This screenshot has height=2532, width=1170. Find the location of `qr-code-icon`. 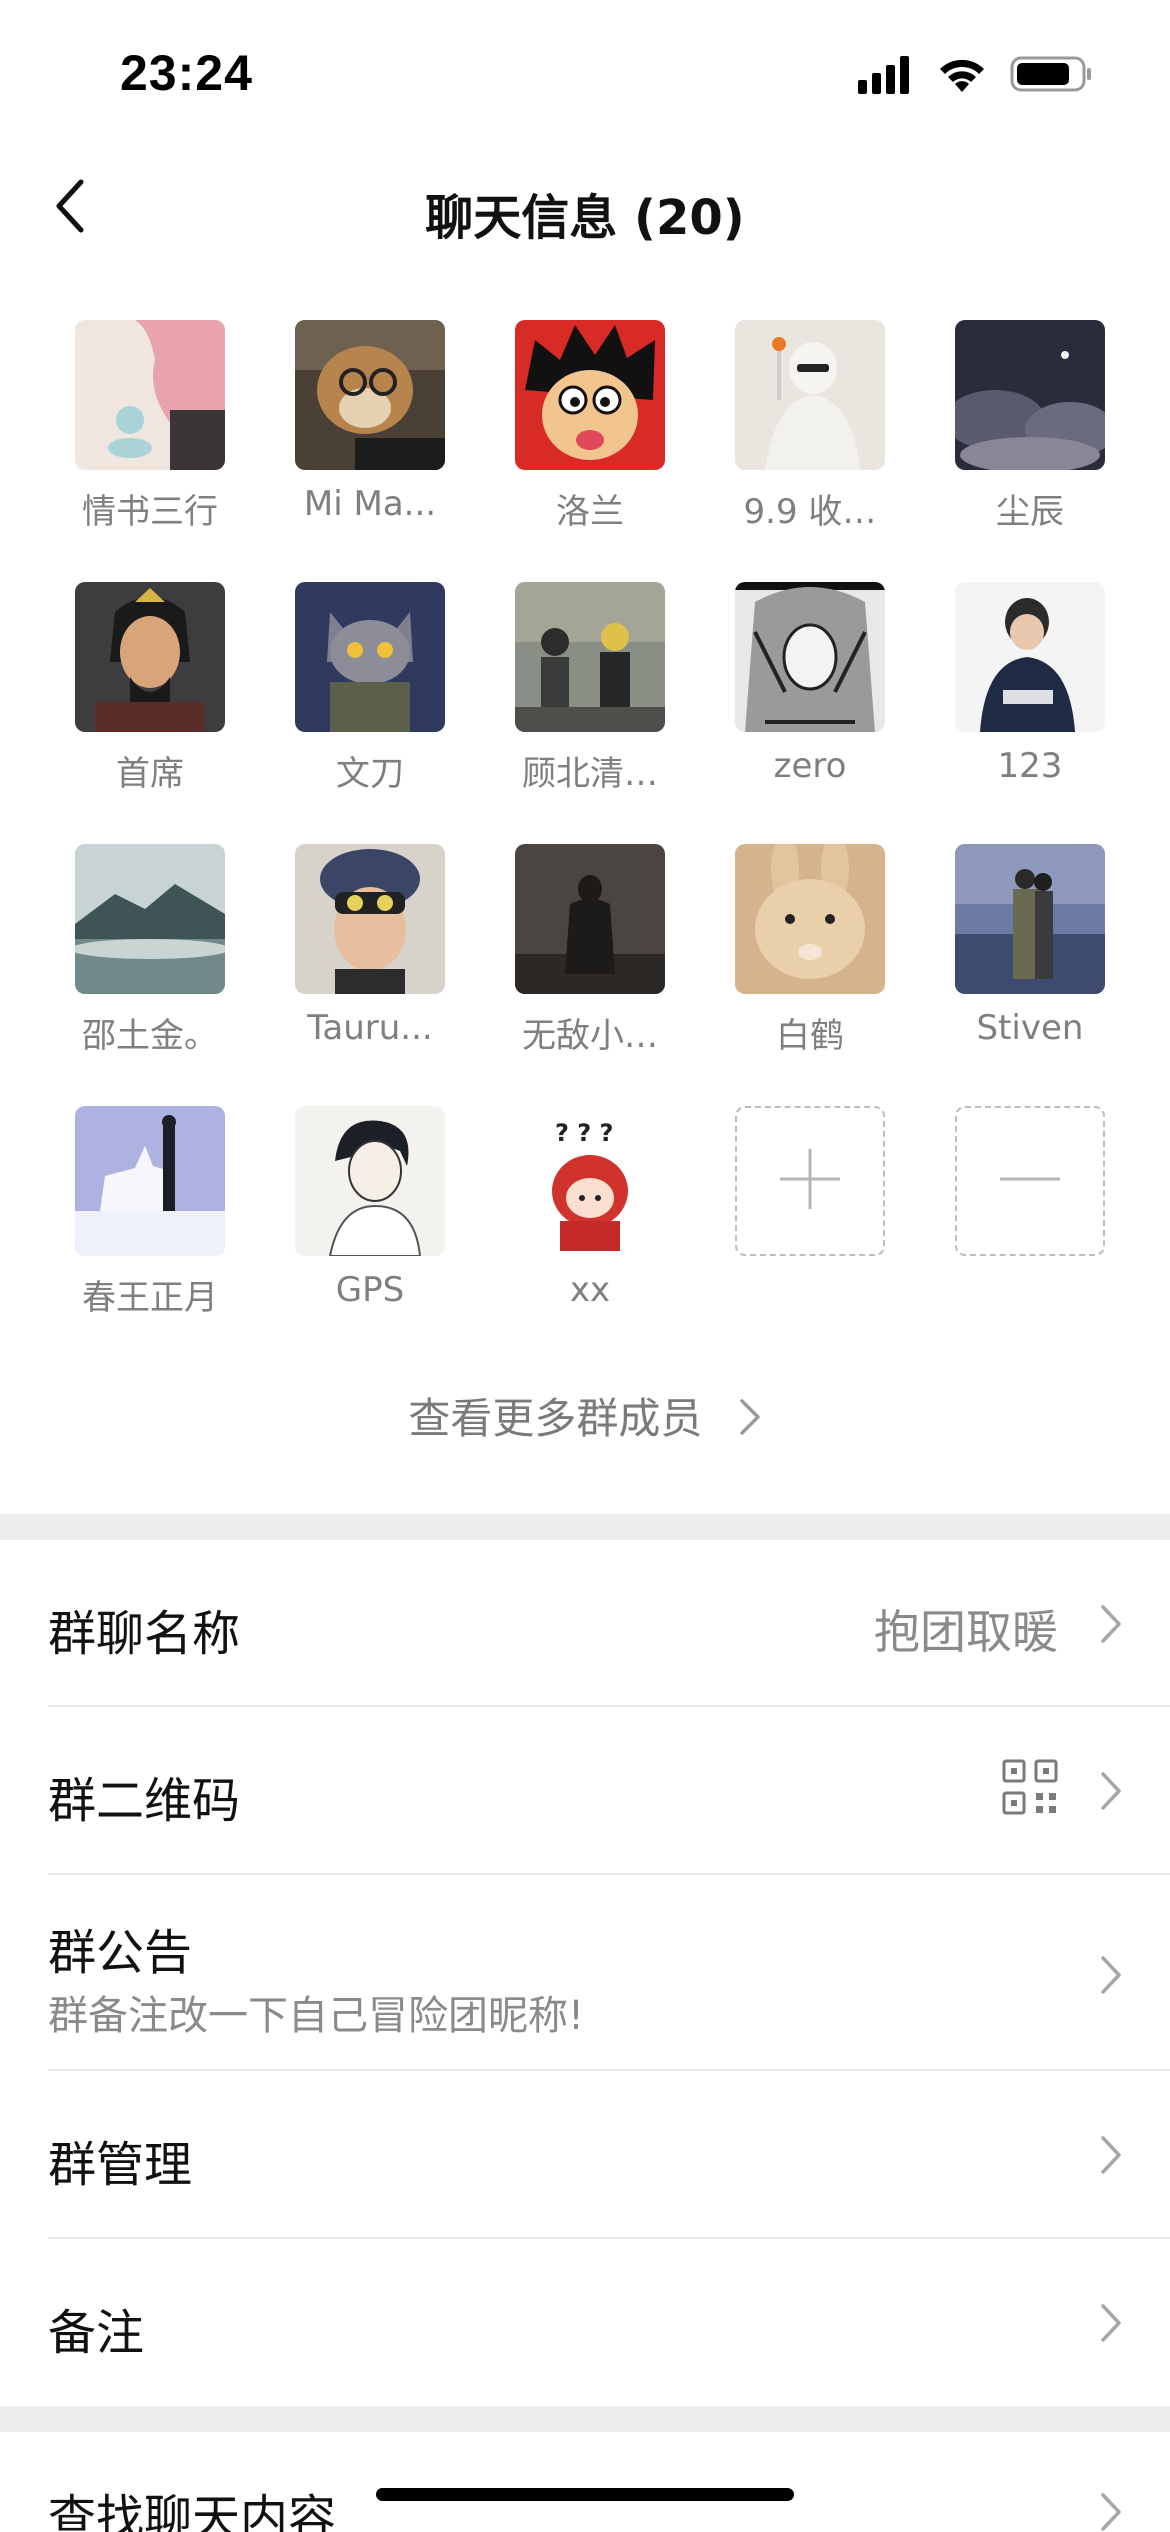

qr-code-icon is located at coordinates (1030, 1789).